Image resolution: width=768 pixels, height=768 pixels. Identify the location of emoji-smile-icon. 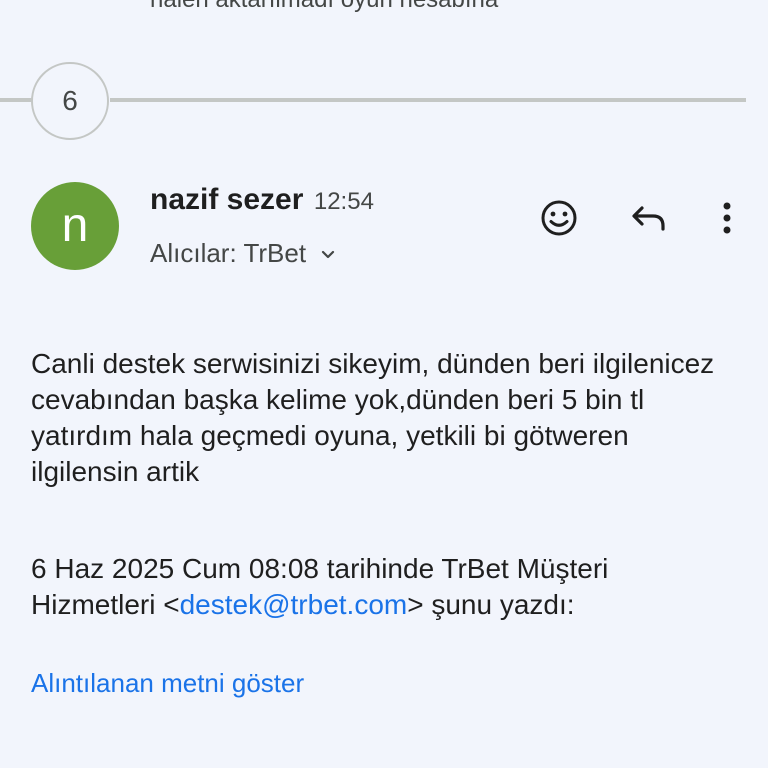
(559, 220).